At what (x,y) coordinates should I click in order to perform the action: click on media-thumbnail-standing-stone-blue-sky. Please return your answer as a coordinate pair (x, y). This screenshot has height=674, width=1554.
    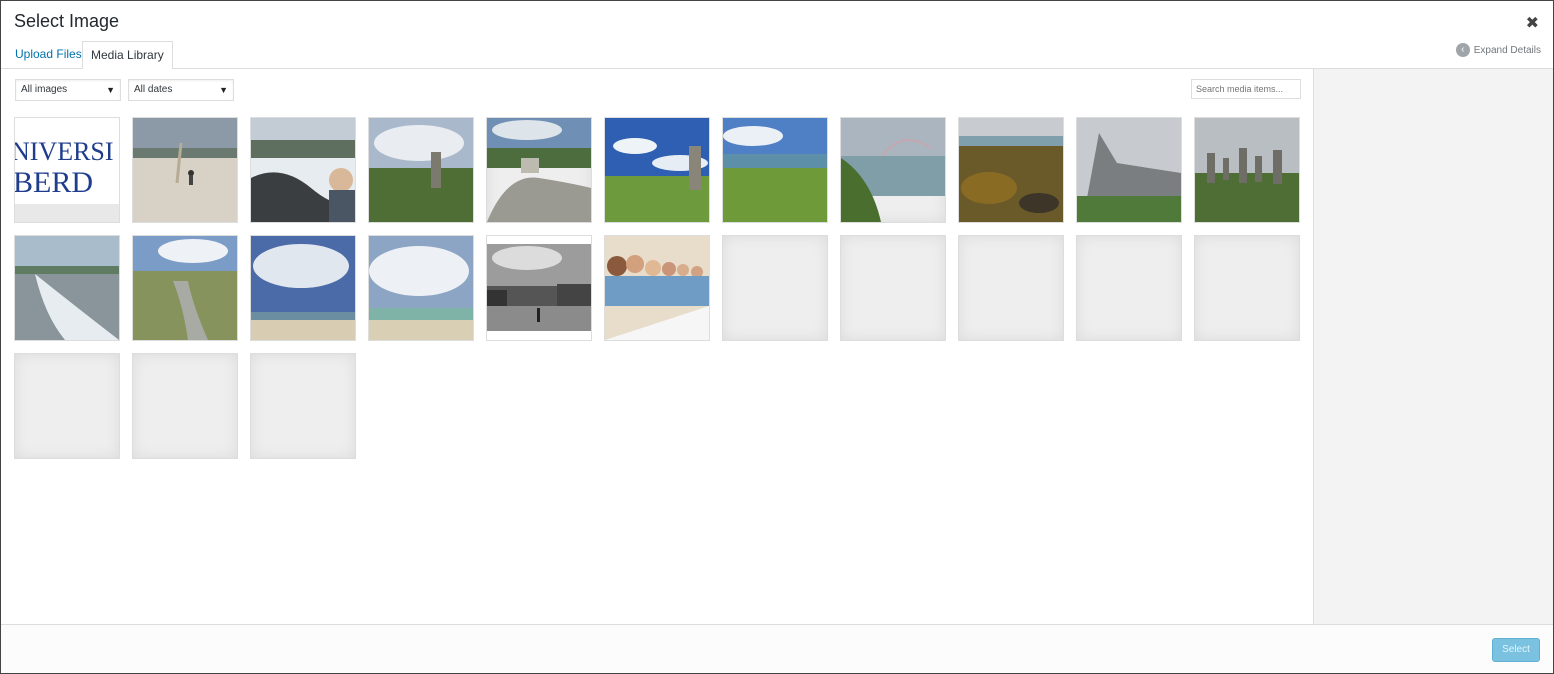
    Looking at the image, I should click on (657, 170).